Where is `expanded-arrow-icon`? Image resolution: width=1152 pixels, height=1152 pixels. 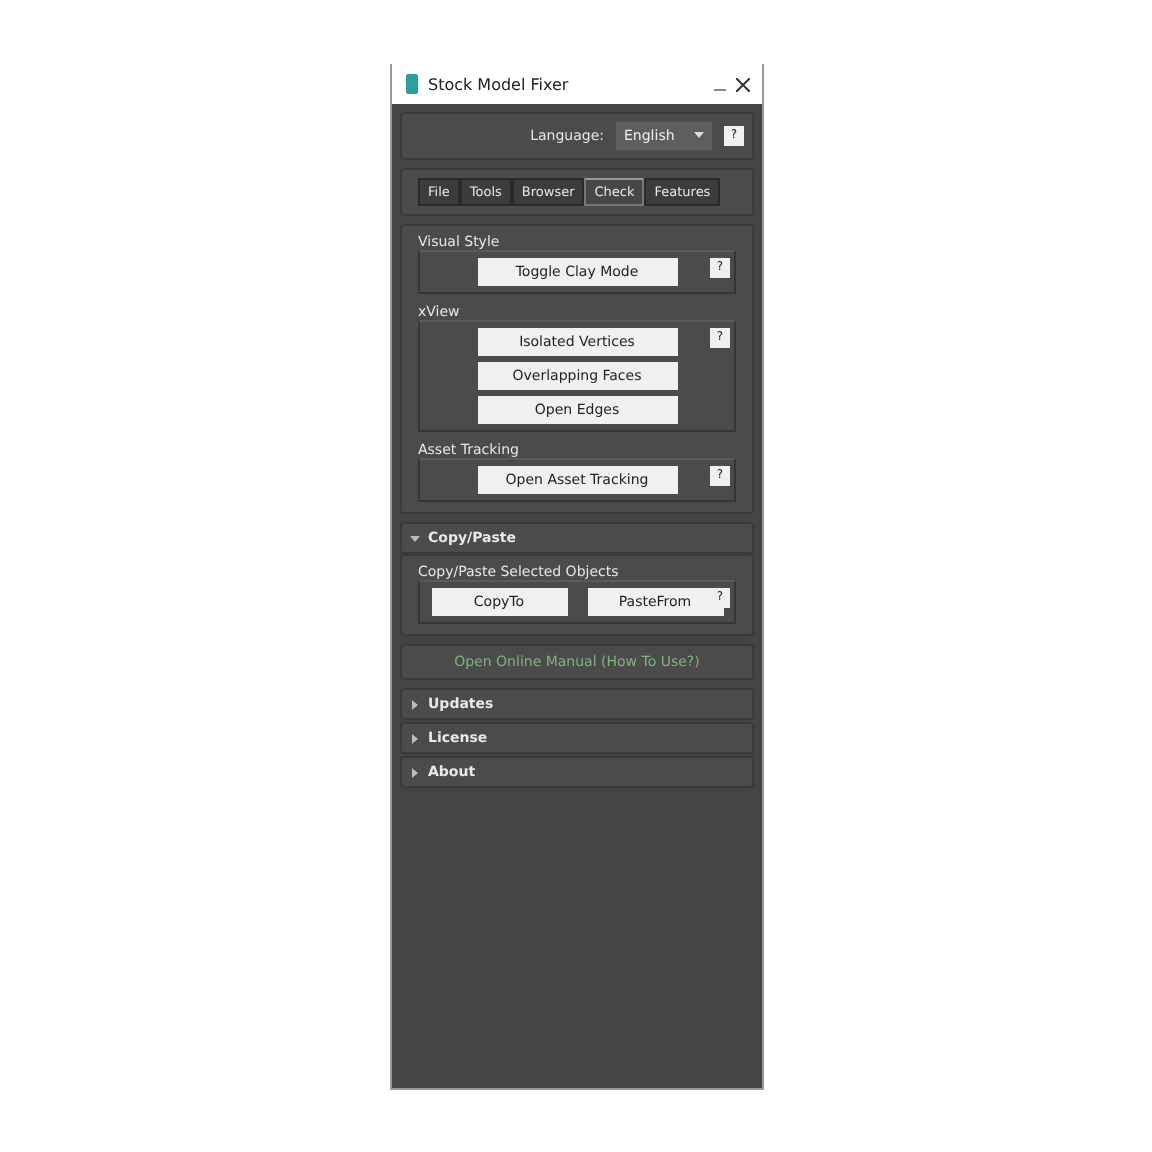
expanded-arrow-icon is located at coordinates (415, 538).